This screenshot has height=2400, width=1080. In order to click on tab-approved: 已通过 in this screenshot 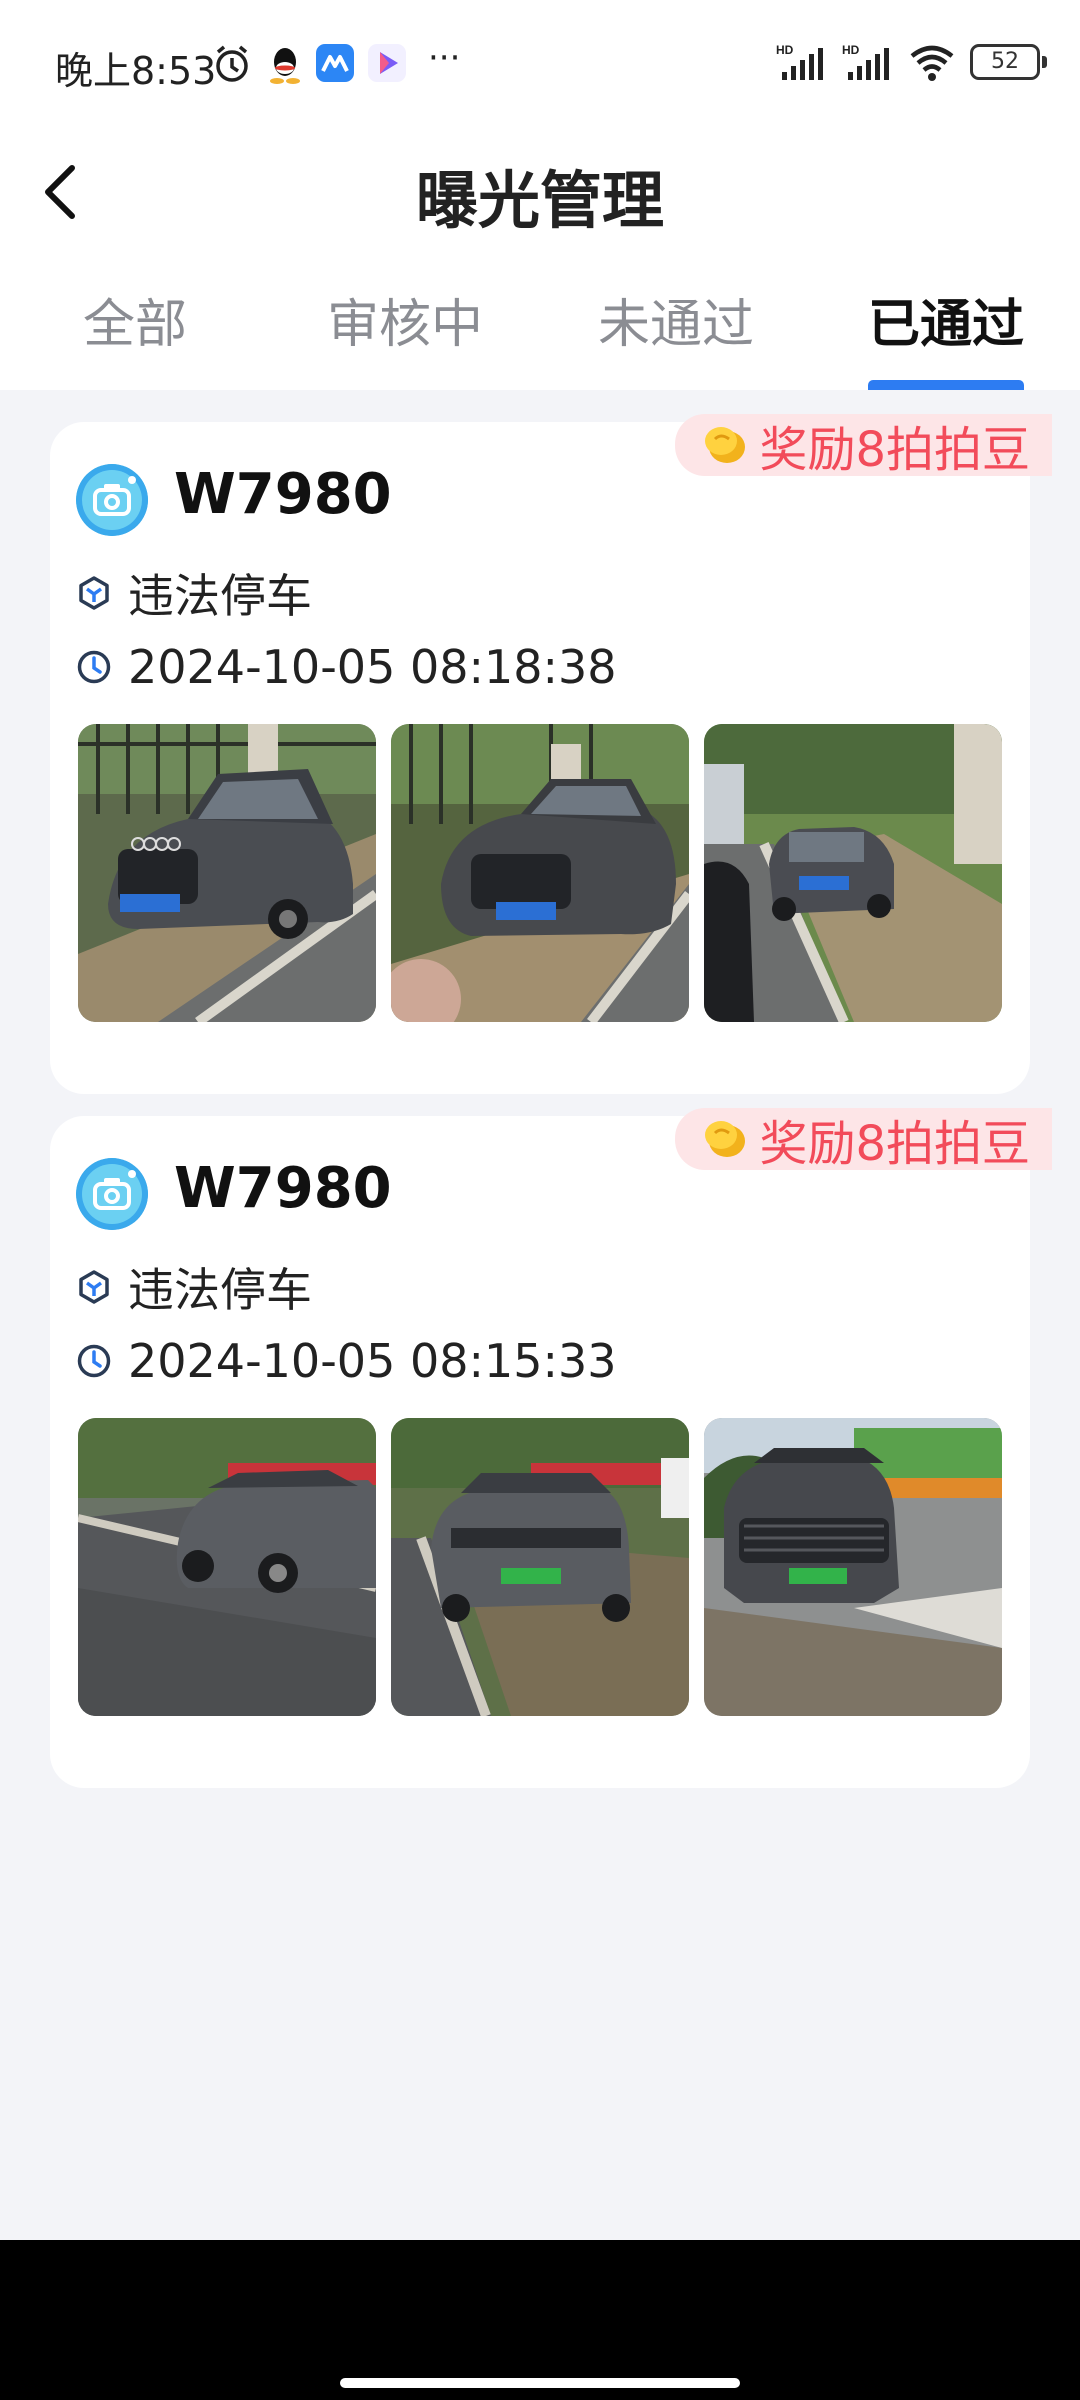, I will do `click(946, 319)`.